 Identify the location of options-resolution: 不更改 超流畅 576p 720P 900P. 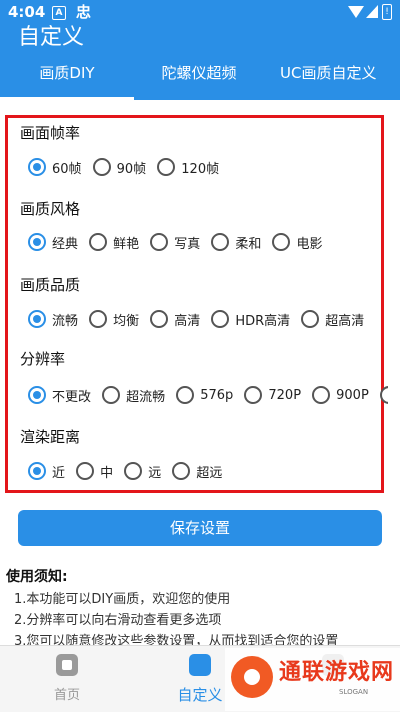
(208, 395).